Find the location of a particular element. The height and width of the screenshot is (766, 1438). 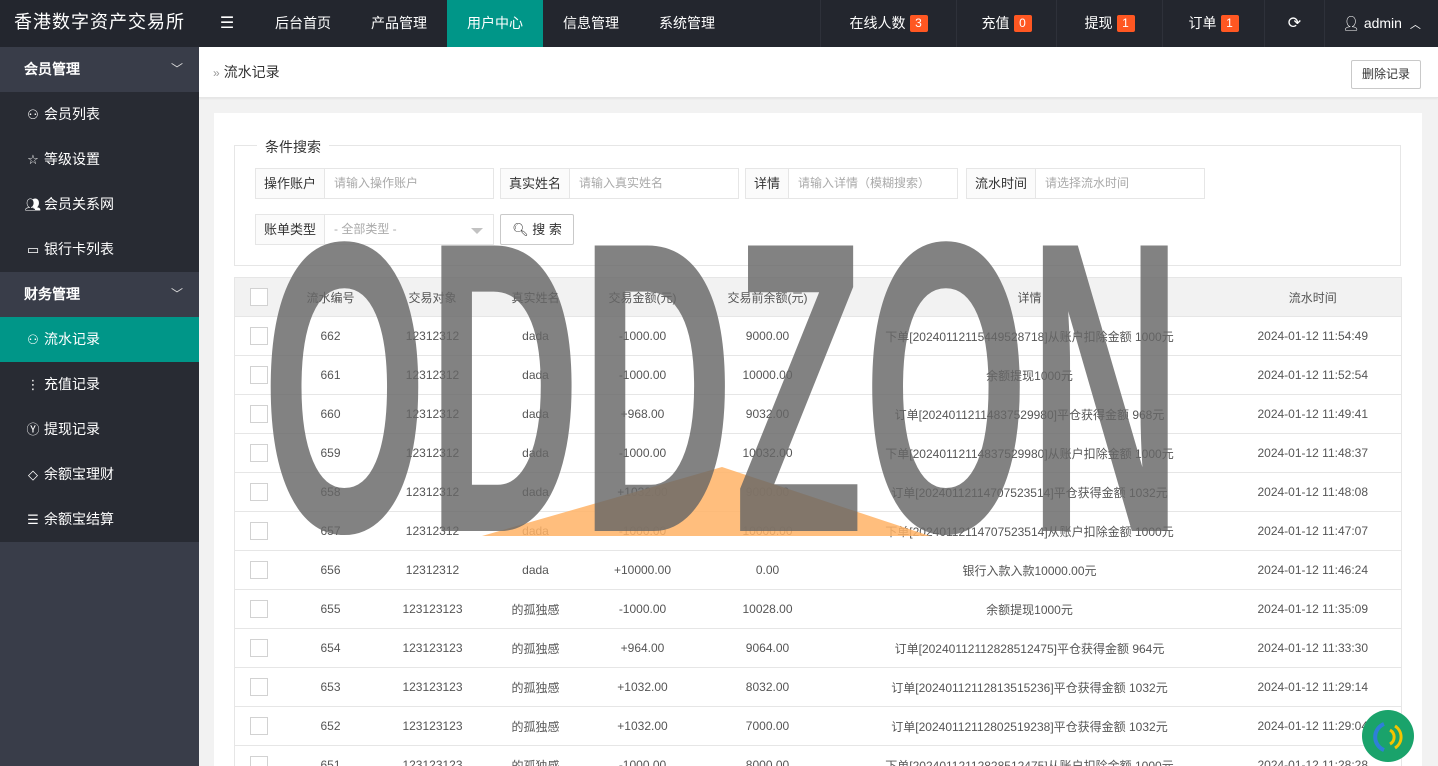

sidebar-item-level-settings: ☆ 等级设置 is located at coordinates (99, 159).